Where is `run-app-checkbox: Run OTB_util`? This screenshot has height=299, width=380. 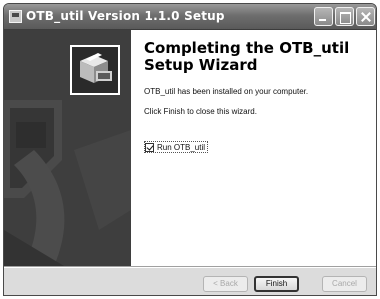
run-app-checkbox: Run OTB_util is located at coordinates (176, 147).